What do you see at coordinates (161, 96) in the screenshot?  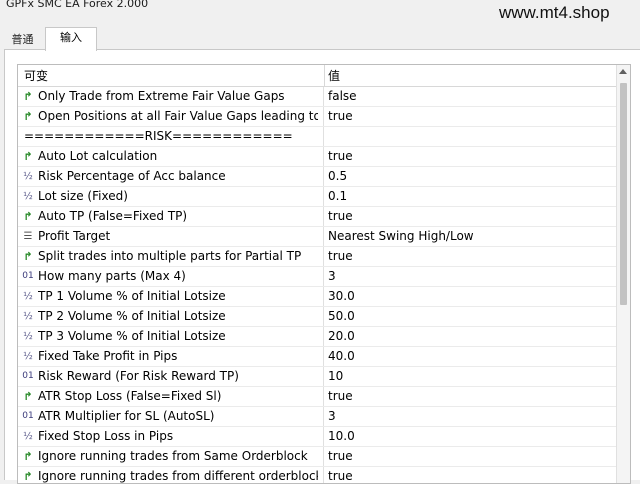 I see `param-name: Only Trade from Extreme Fair Value Gaps` at bounding box center [161, 96].